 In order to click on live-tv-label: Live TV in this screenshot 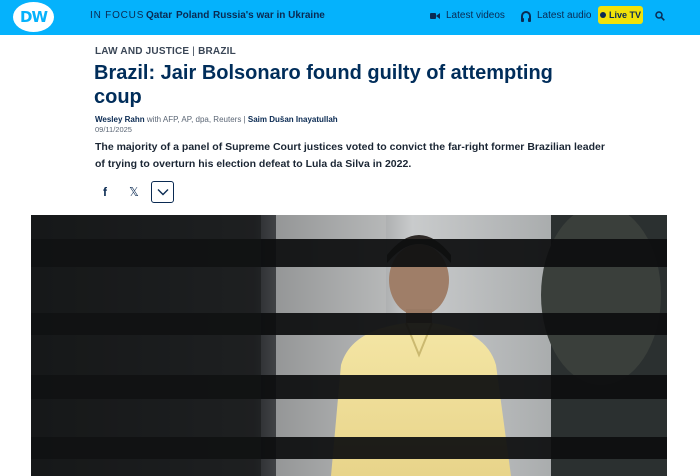, I will do `click(624, 15)`.